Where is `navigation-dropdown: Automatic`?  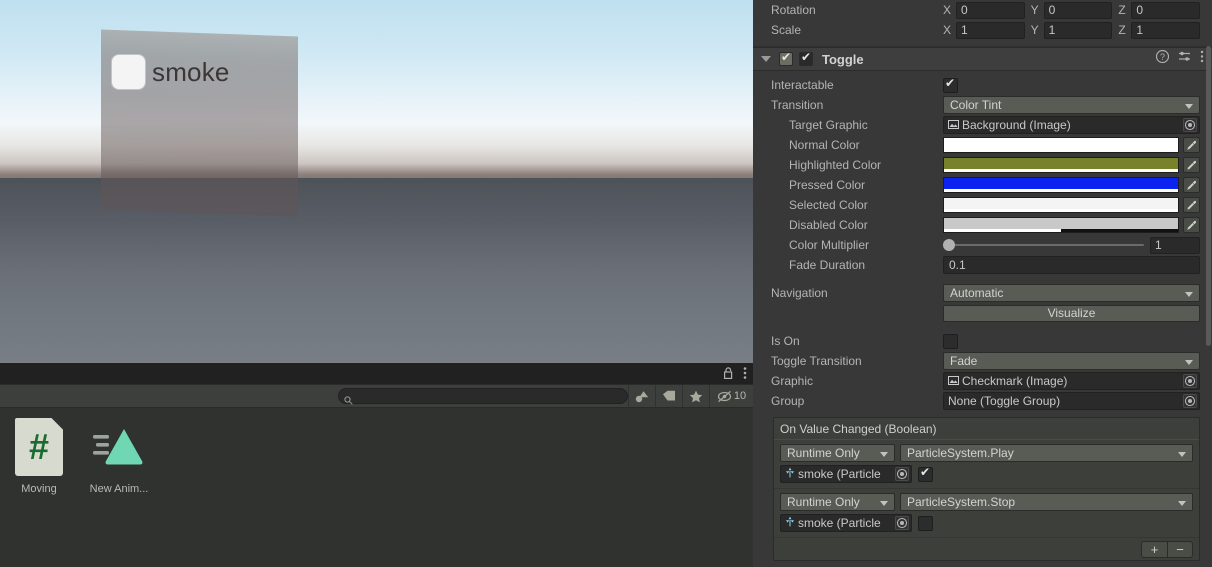
navigation-dropdown: Automatic is located at coordinates (1071, 293).